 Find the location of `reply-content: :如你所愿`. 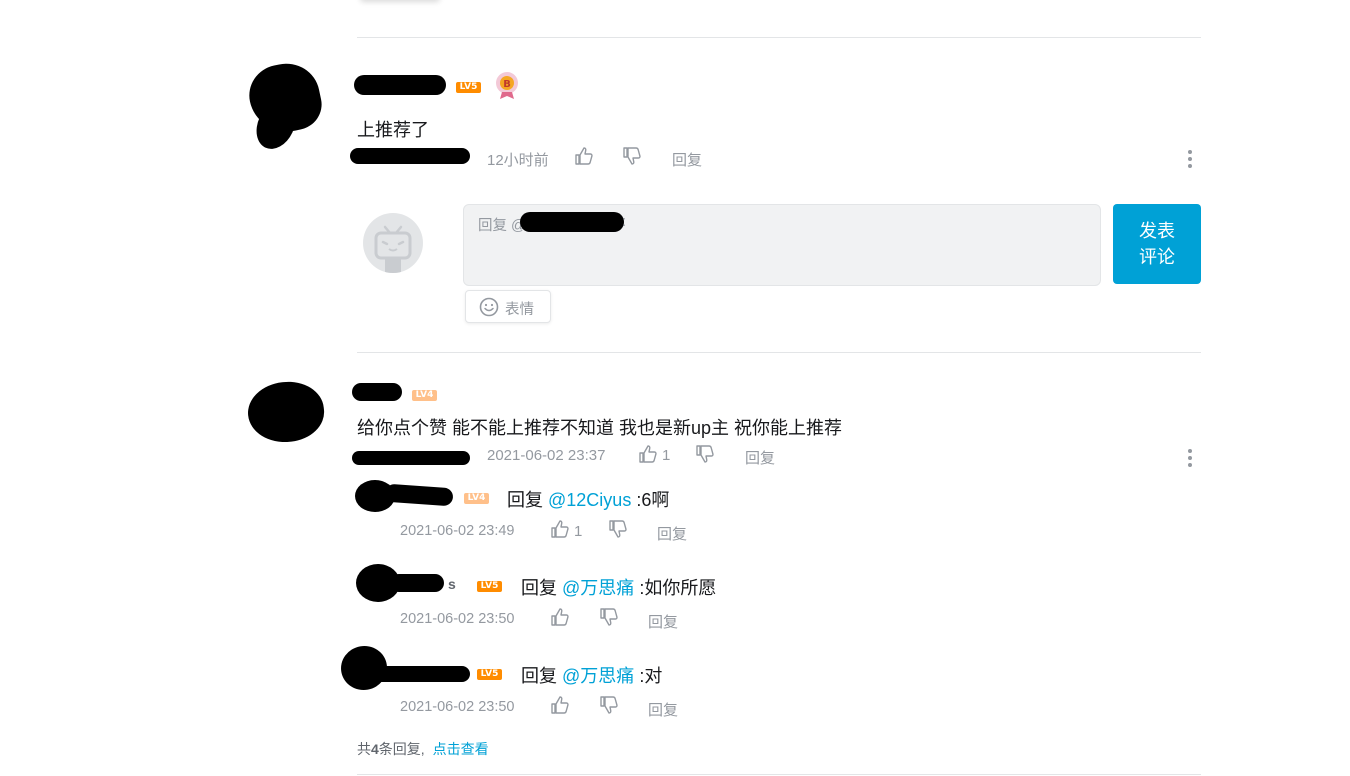

reply-content: :如你所愿 is located at coordinates (678, 588).